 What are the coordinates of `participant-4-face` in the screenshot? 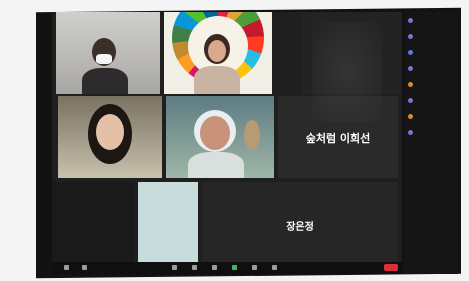 It's located at (215, 133).